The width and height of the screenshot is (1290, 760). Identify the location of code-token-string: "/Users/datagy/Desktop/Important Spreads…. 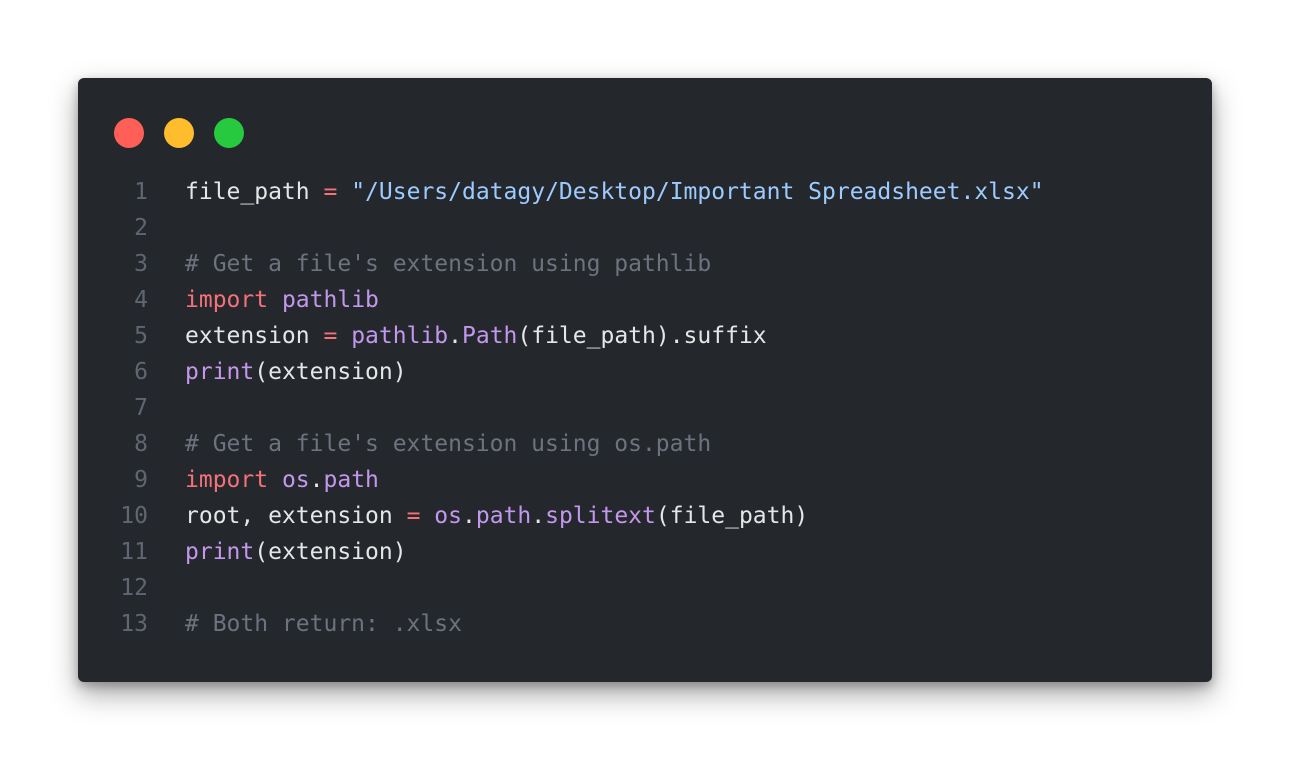
(697, 192).